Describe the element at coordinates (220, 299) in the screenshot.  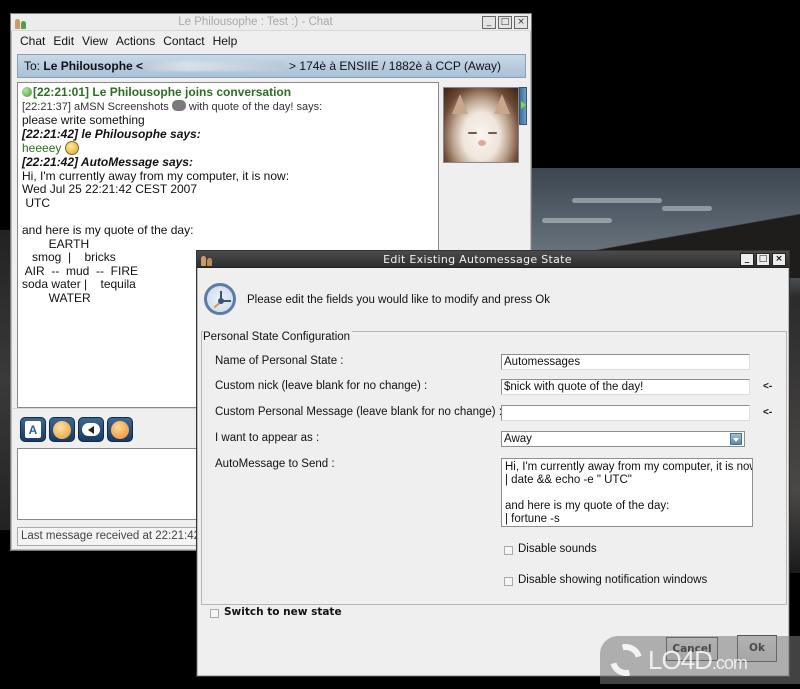
I see `clock-icon` at that location.